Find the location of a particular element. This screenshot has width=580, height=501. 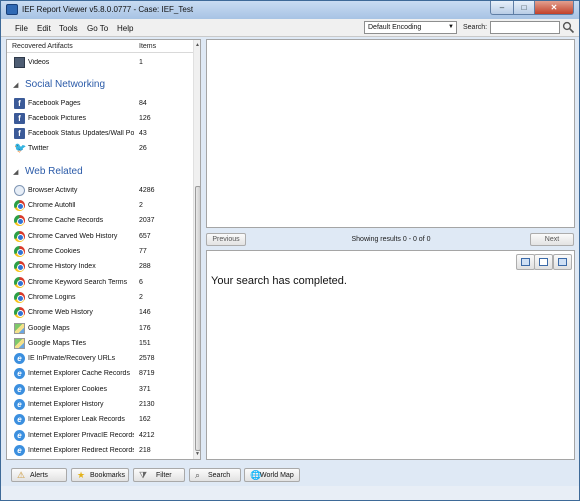

artifact-label: IE InPrivate/Recovery URLs is located at coordinates (72, 358).